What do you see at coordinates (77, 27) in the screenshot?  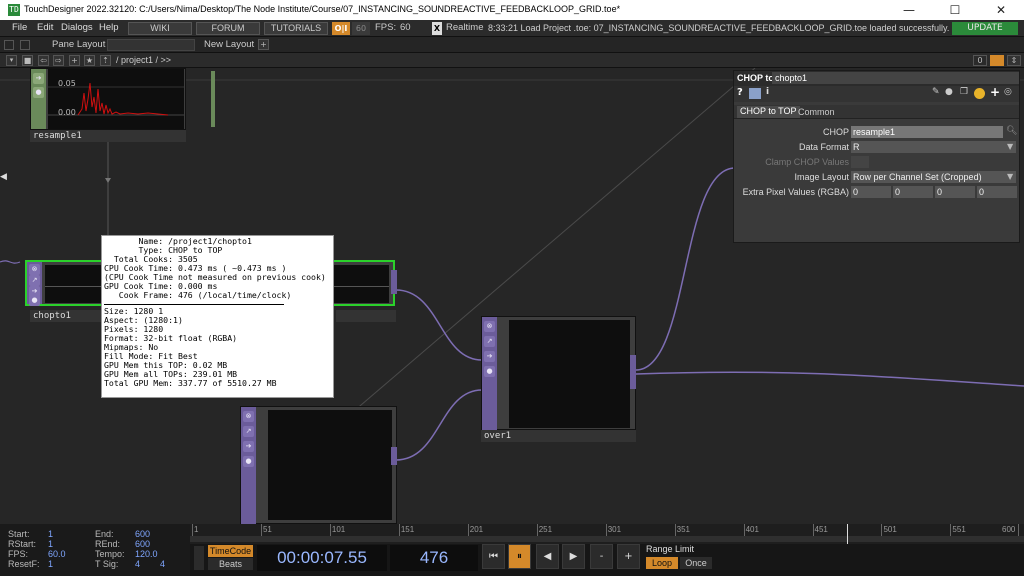 I see `menu-dialogs: Dialogs` at bounding box center [77, 27].